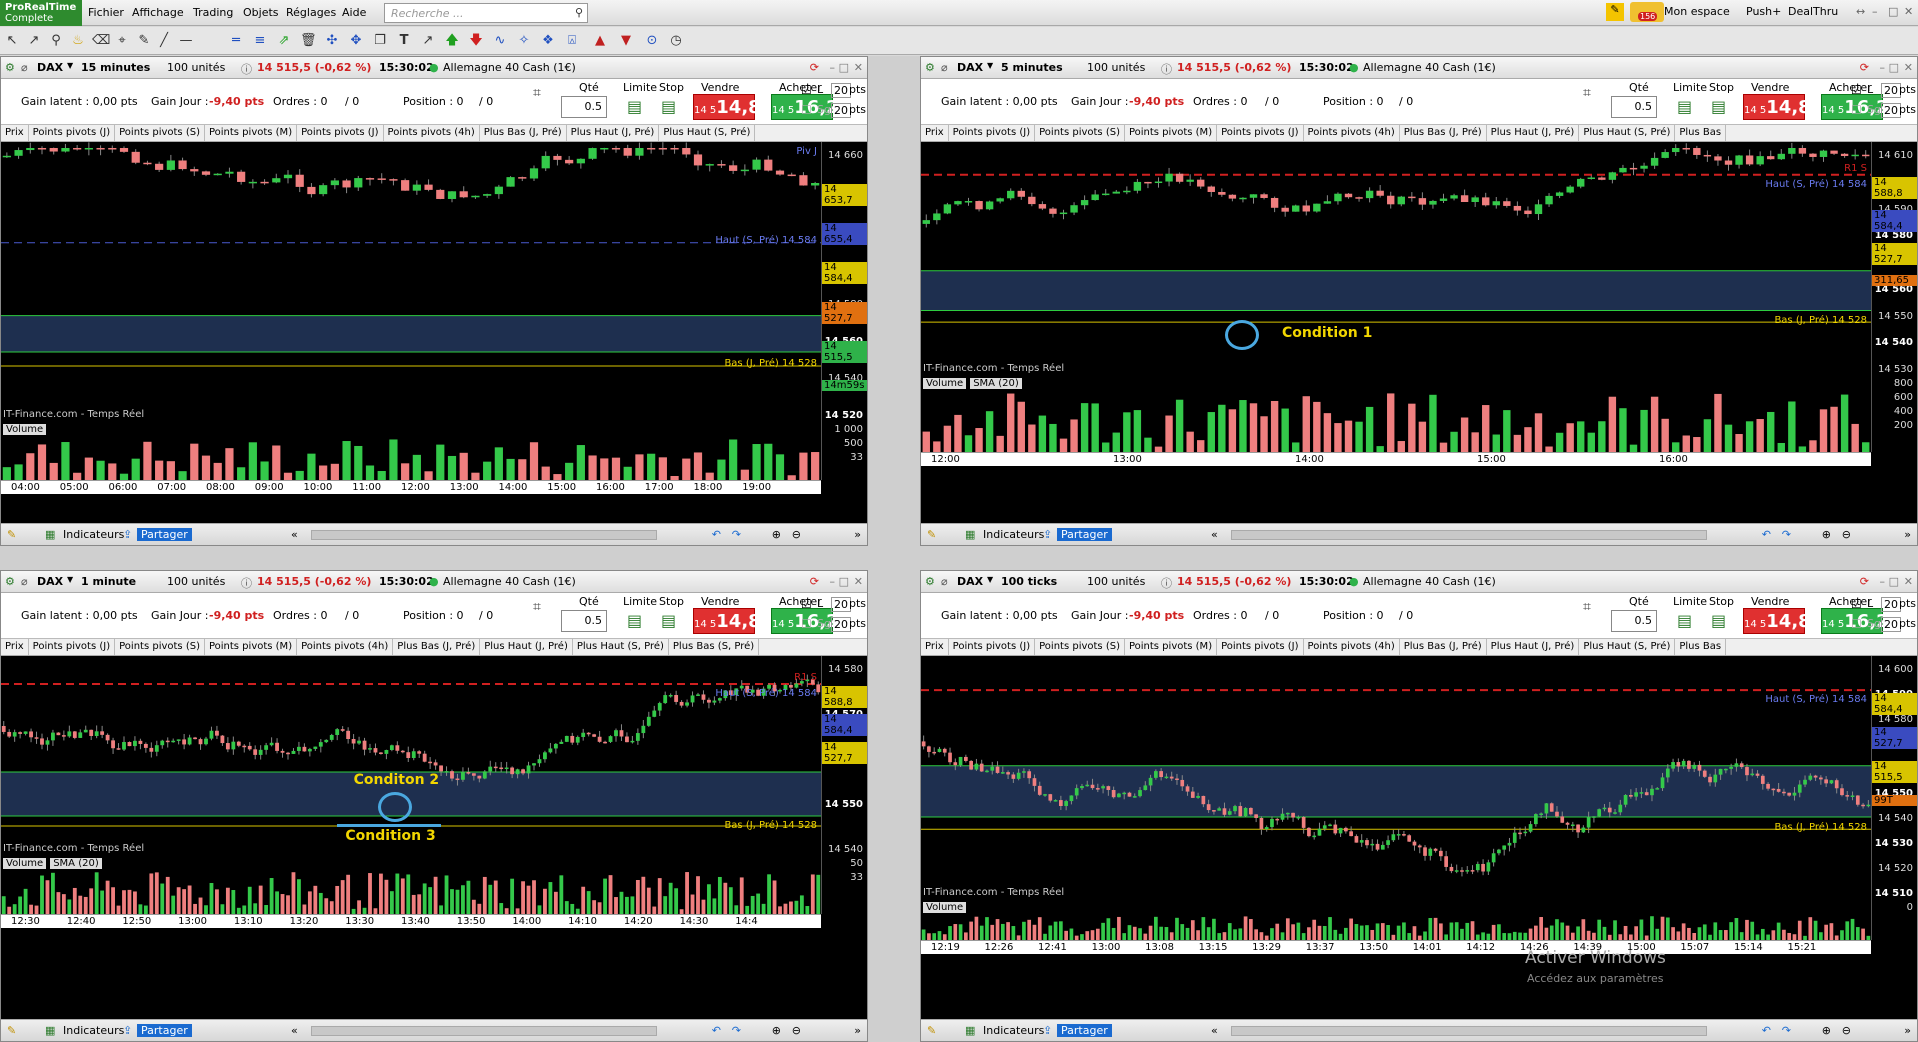  What do you see at coordinates (158, 12) in the screenshot?
I see `menu-affichage: Affichage` at bounding box center [158, 12].